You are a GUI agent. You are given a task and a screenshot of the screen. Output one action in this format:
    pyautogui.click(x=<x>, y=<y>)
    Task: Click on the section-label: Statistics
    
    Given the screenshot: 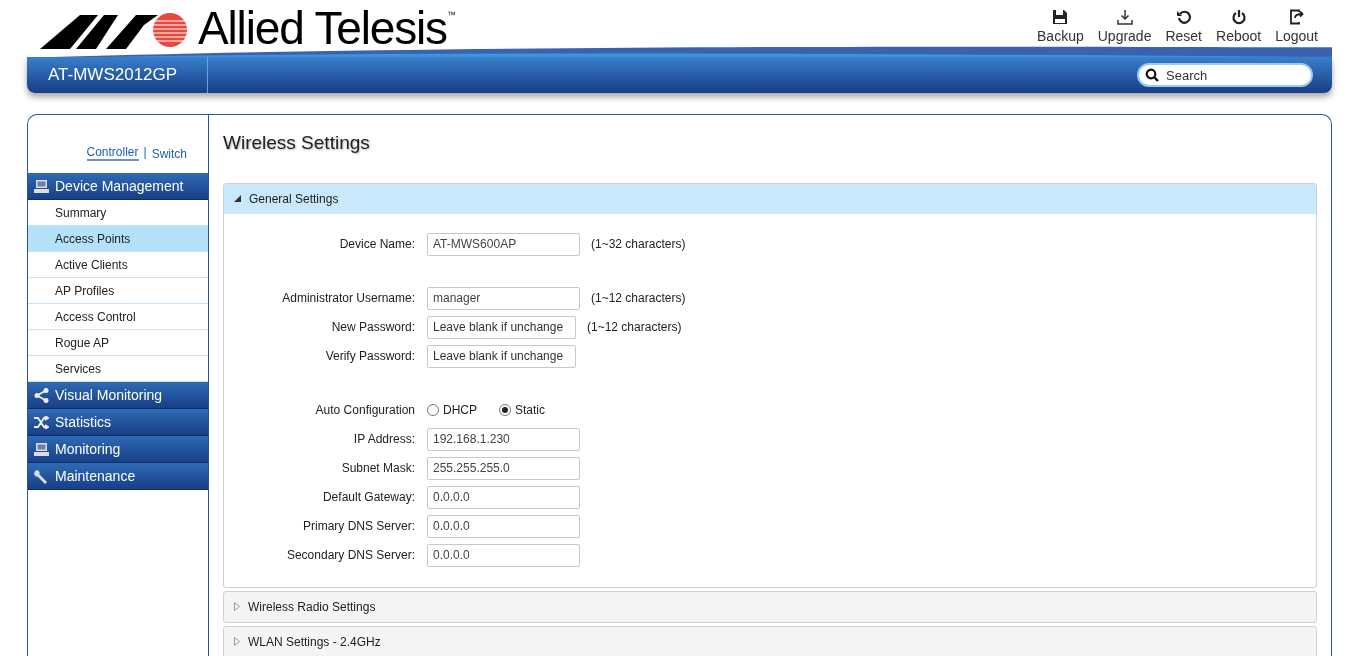 What is the action you would take?
    pyautogui.click(x=83, y=422)
    